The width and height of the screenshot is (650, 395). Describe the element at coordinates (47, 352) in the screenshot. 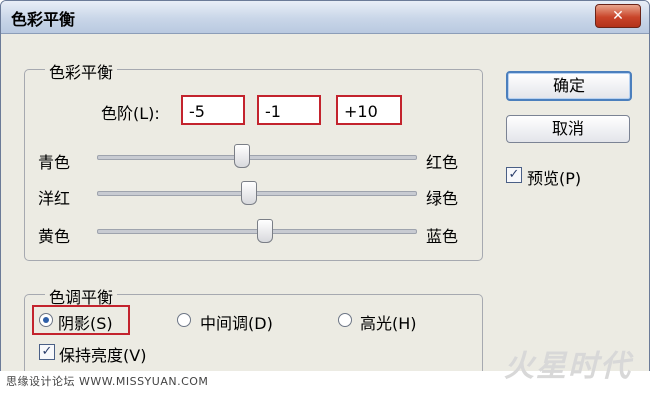

I see `preserve-luminosity-checkbox: ✓` at that location.